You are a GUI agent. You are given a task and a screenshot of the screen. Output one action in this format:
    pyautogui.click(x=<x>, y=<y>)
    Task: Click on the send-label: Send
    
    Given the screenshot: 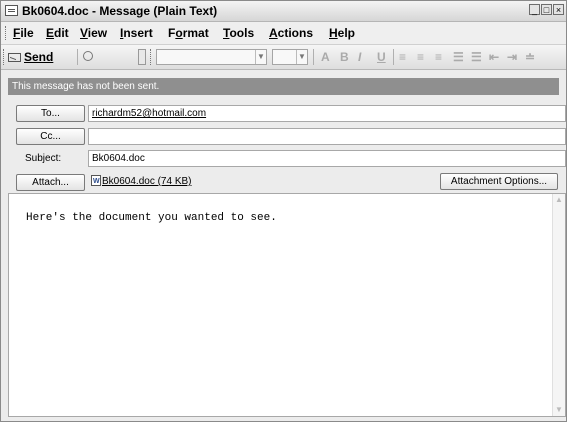 What is the action you would take?
    pyautogui.click(x=39, y=57)
    